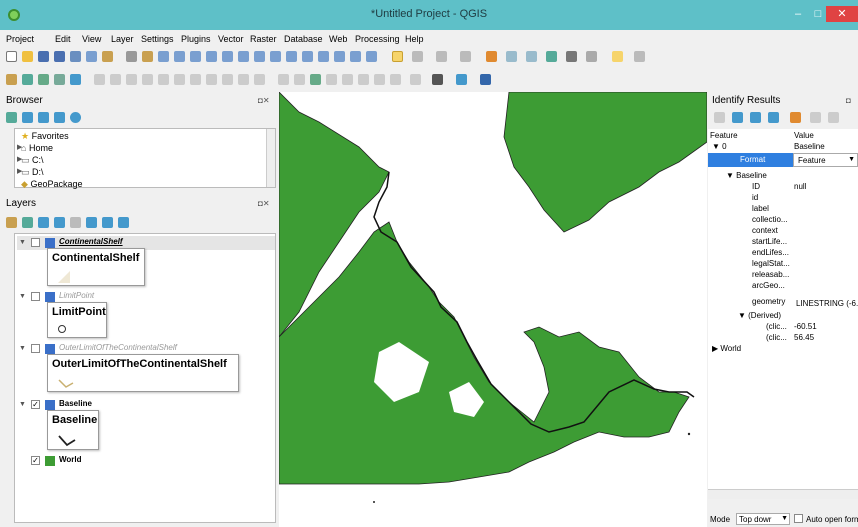 The height and width of the screenshot is (527, 858). Describe the element at coordinates (617, 56) in the screenshot. I see `map-tips-icon` at that location.